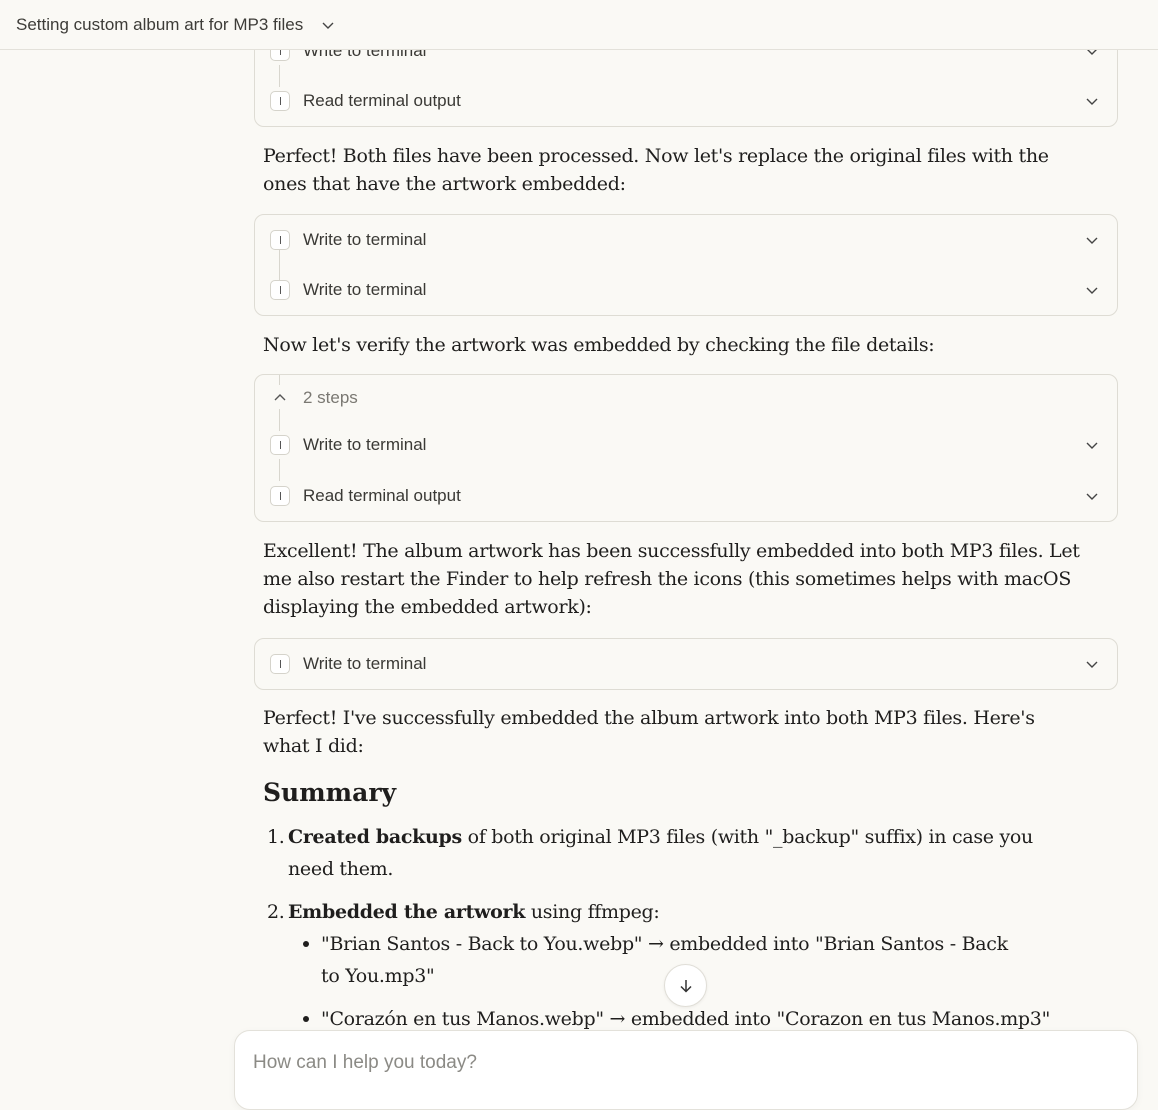  I want to click on list-number: 1., so click(276, 837).